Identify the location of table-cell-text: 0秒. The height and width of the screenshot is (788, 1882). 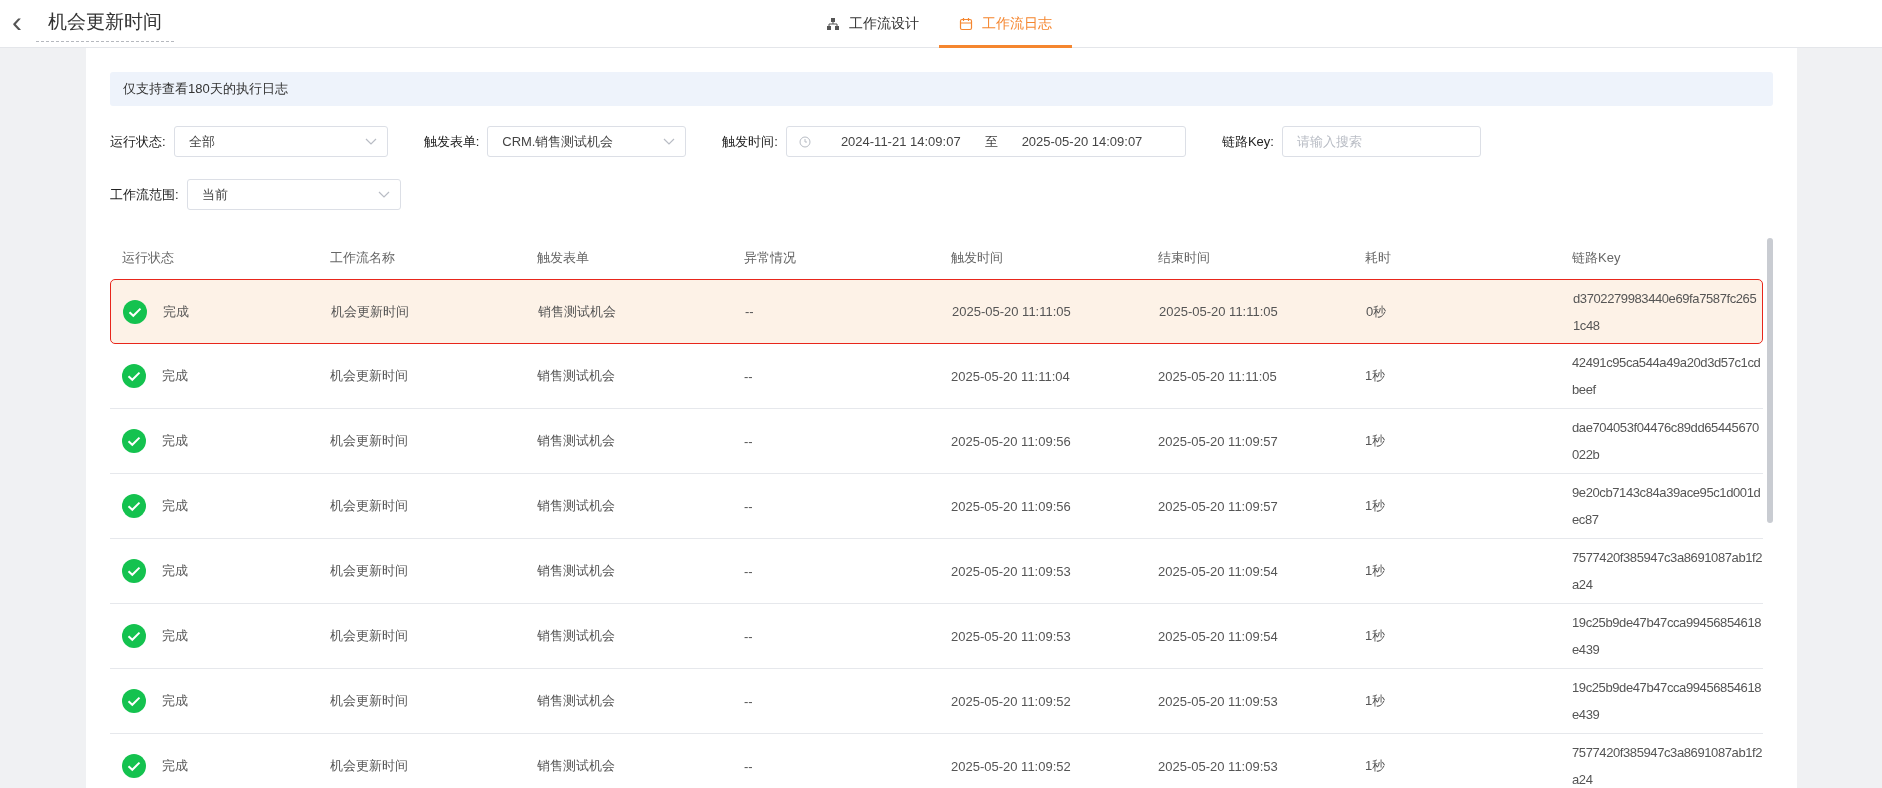
(1377, 311).